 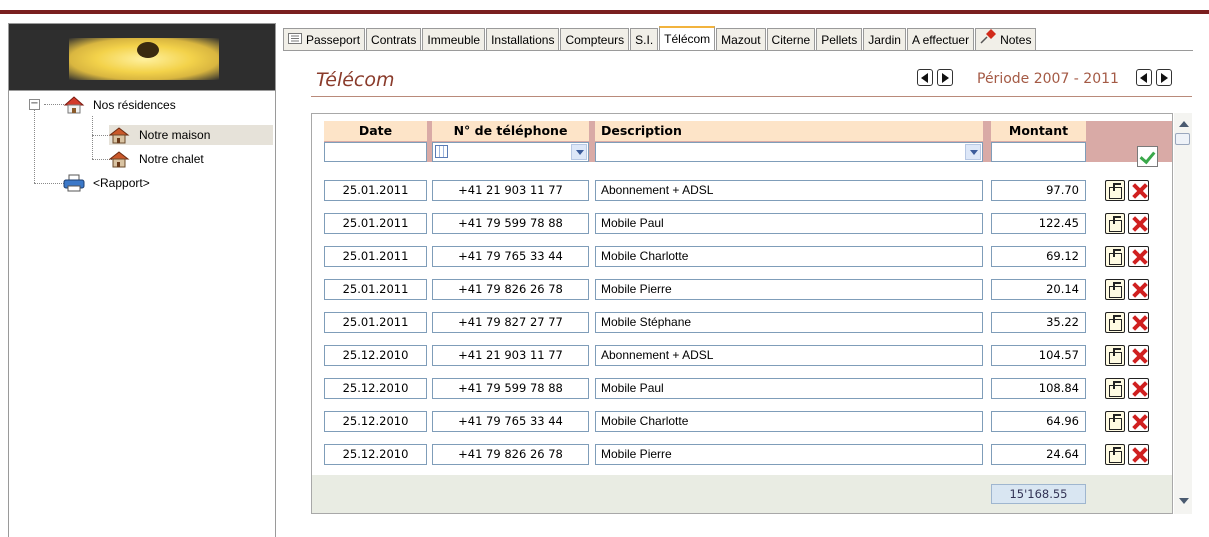 What do you see at coordinates (510, 152) in the screenshot?
I see `phone-filter-select` at bounding box center [510, 152].